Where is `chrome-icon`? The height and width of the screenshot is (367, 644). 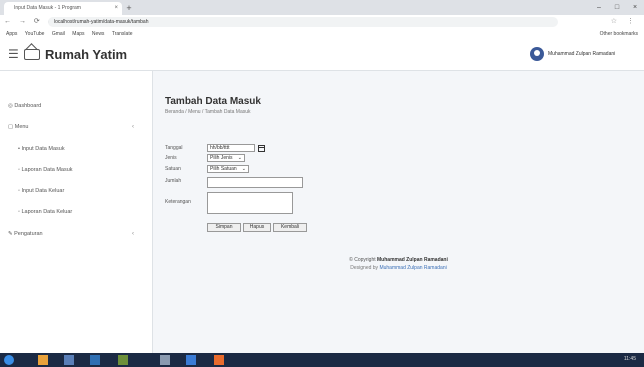 chrome-icon is located at coordinates (219, 360).